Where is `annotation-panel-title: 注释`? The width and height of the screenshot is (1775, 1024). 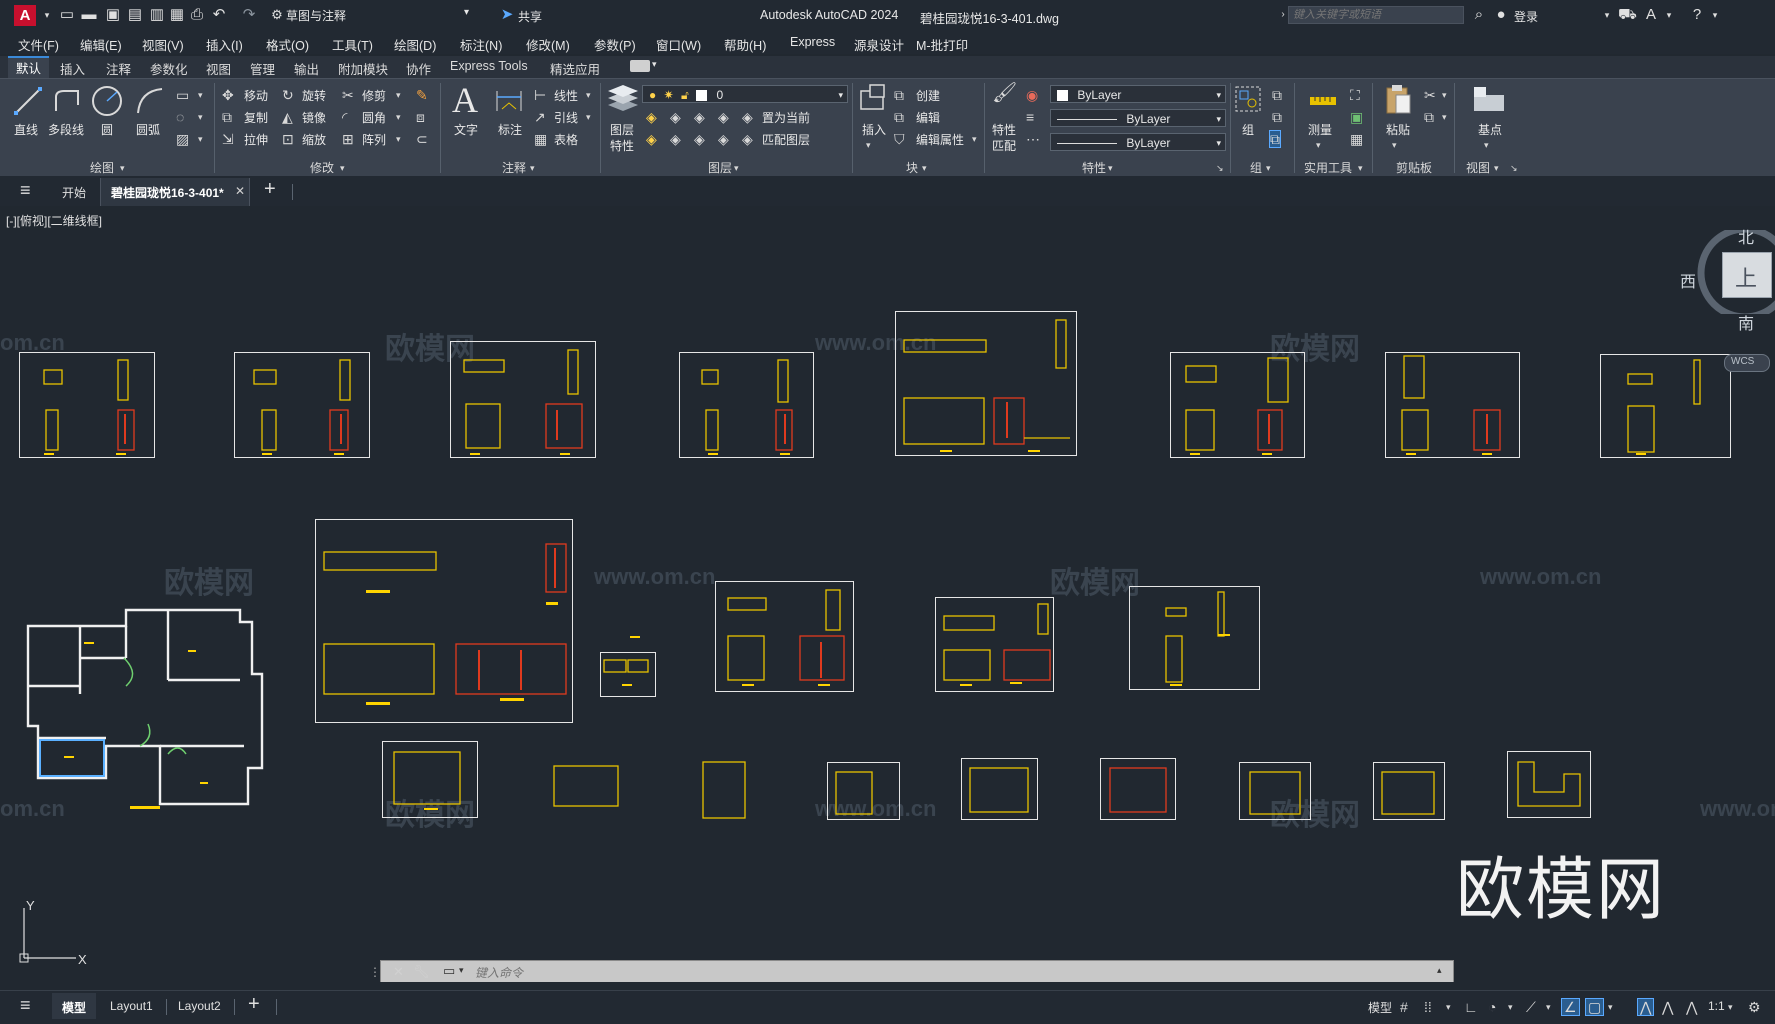
annotation-panel-title: 注释 is located at coordinates (514, 167).